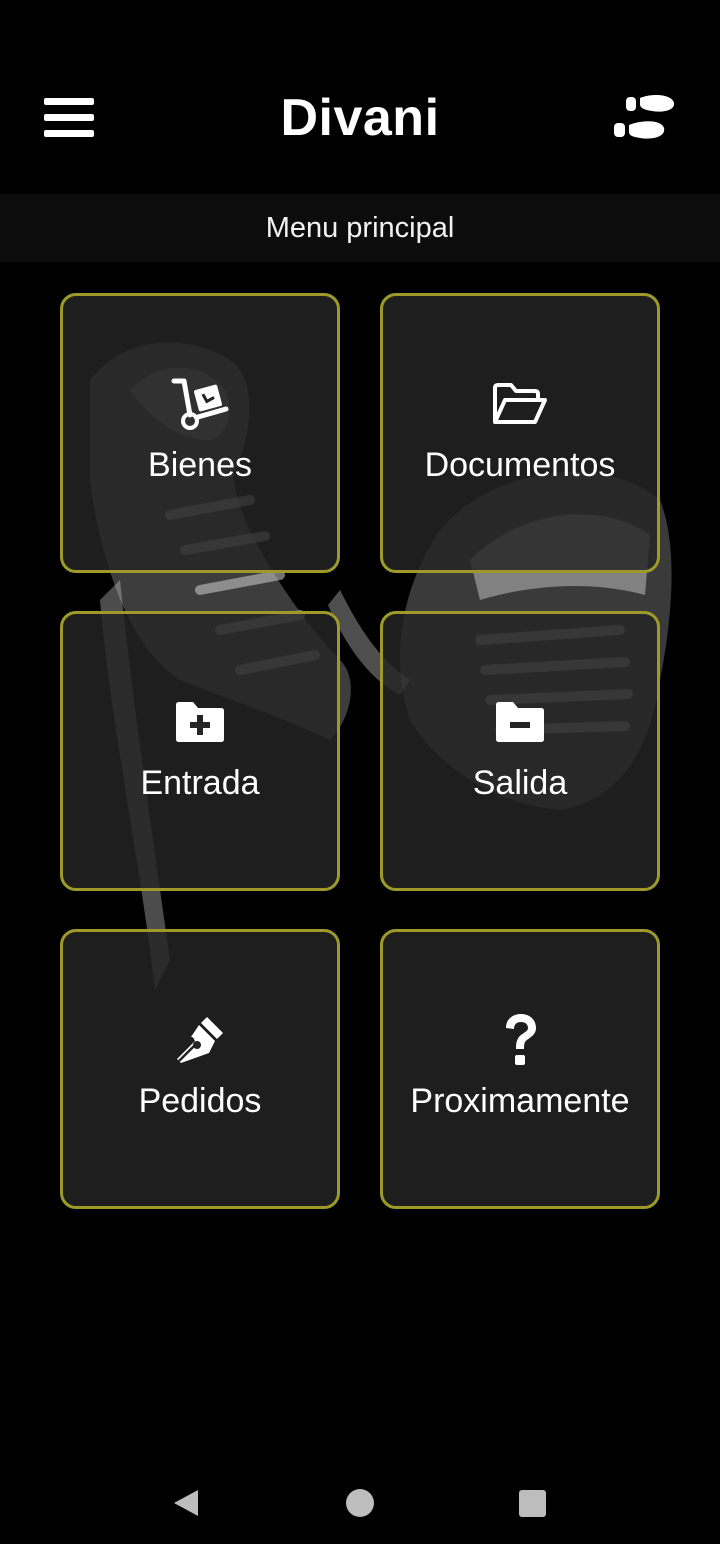 The image size is (720, 1544). Describe the element at coordinates (360, 95) in the screenshot. I see `app-header: Divani` at that location.